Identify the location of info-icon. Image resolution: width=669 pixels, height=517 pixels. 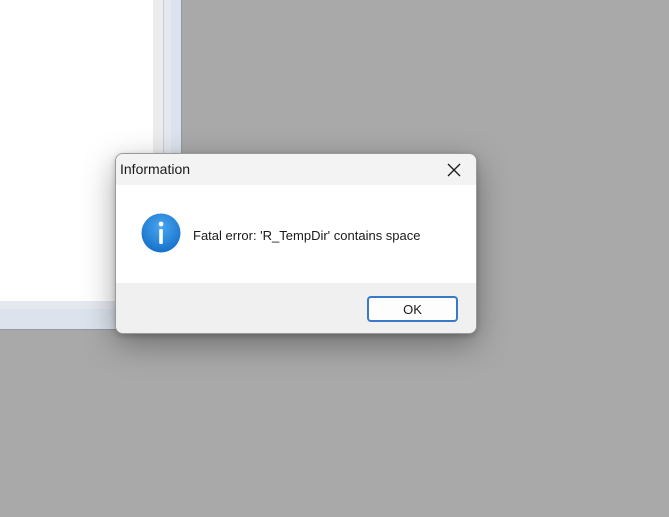
(161, 233).